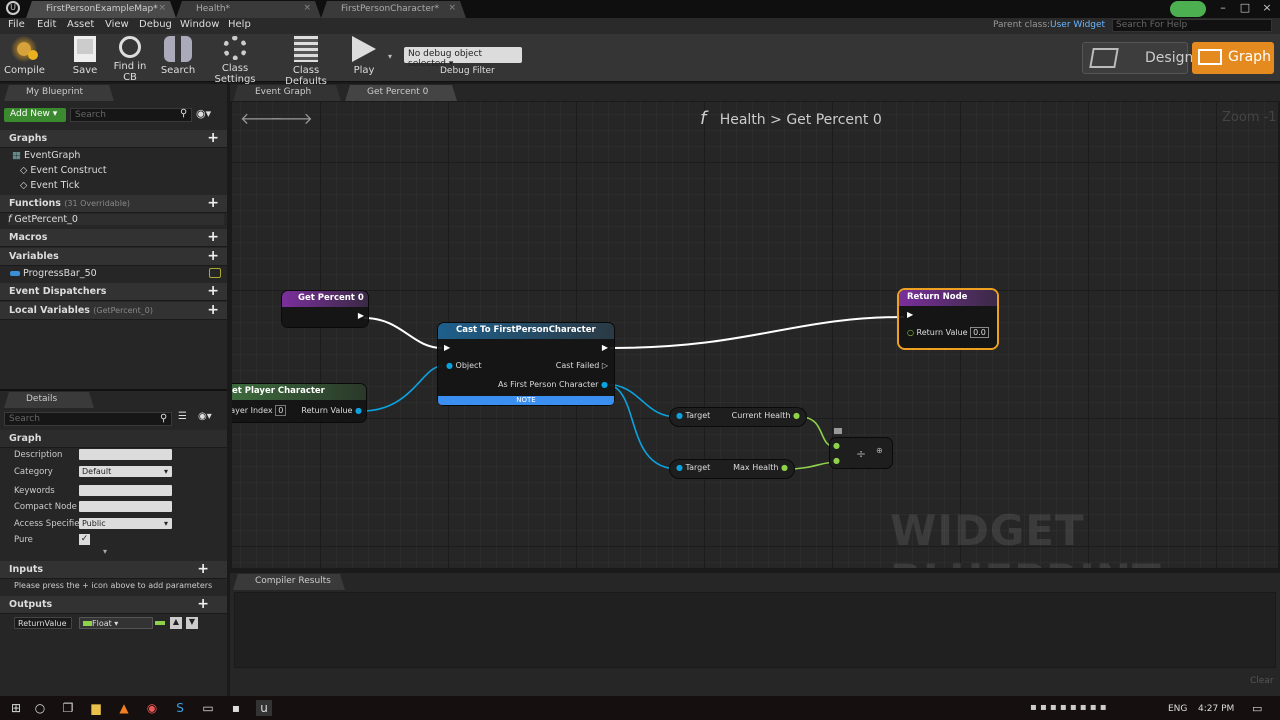 The width and height of the screenshot is (1280, 720). I want to click on add-variable-icon: +, so click(213, 256).